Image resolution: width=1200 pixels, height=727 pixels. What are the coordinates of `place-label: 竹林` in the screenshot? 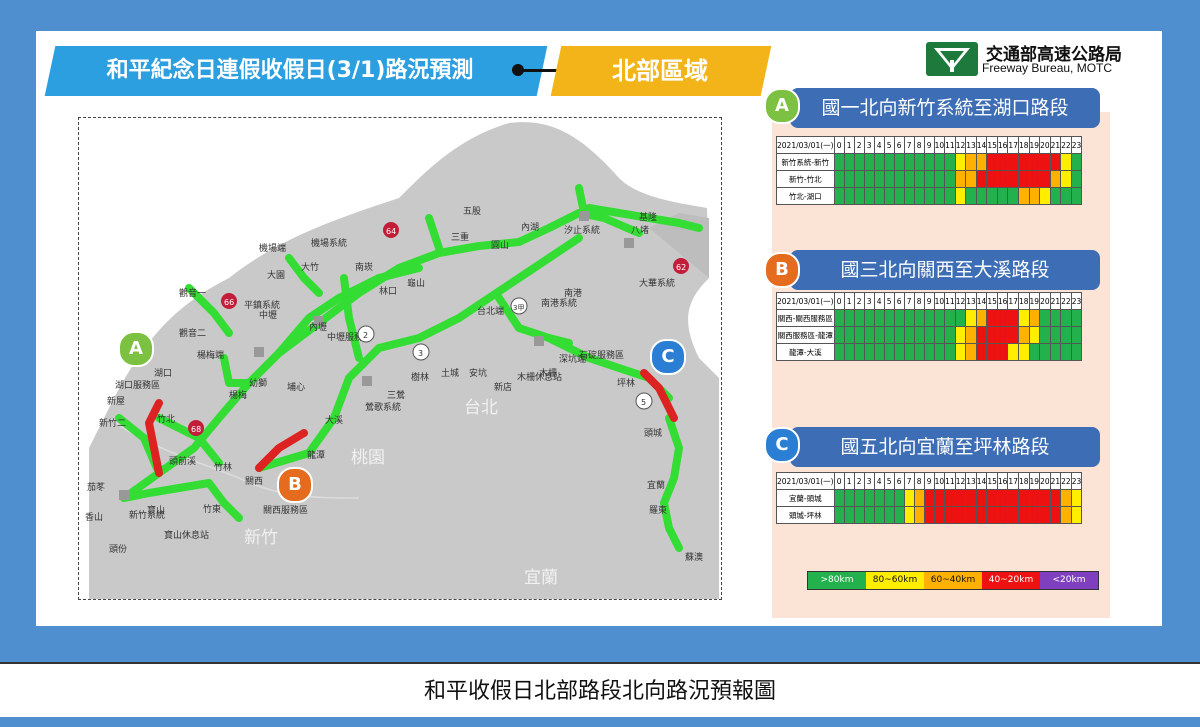 It's located at (223, 467).